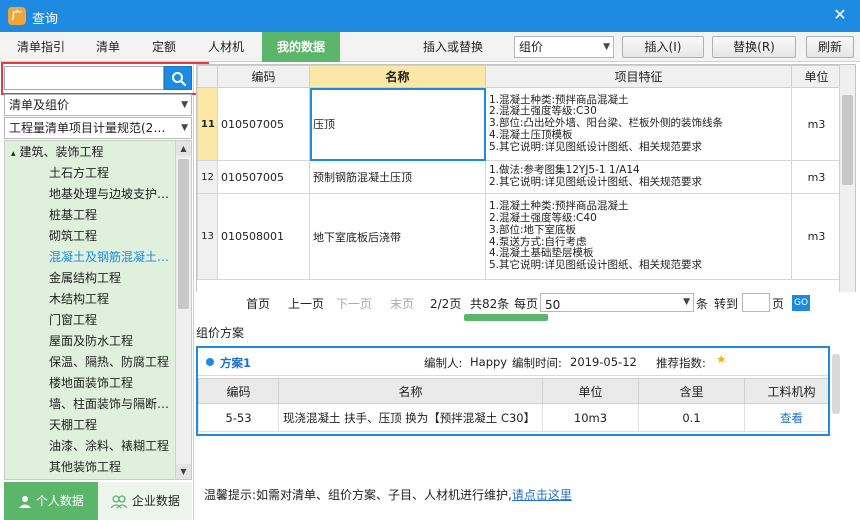  What do you see at coordinates (446, 304) in the screenshot?
I see `page-indicator: 2/2页` at bounding box center [446, 304].